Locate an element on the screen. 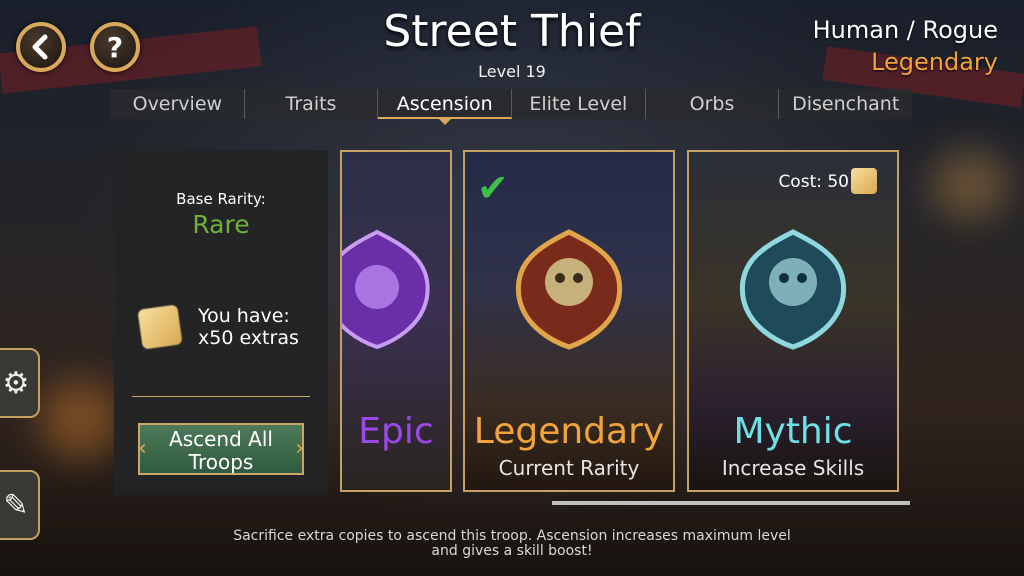 This screenshot has height=576, width=1024. card-rarity-legendary: Legendary is located at coordinates (569, 431).